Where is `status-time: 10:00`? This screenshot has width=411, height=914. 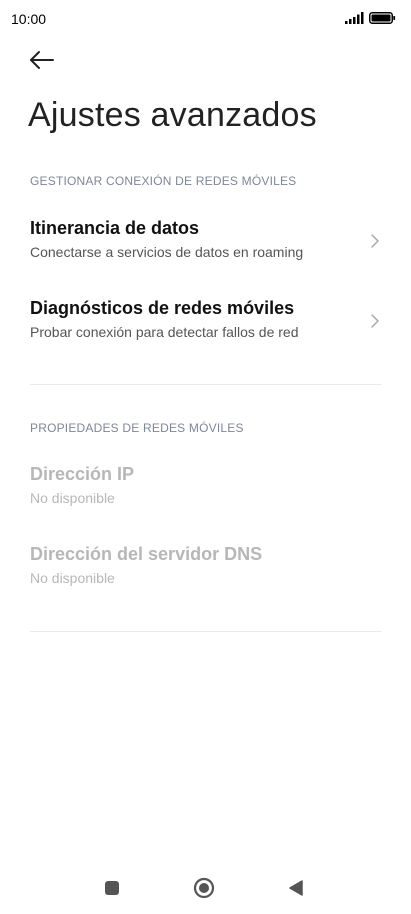
status-time: 10:00 is located at coordinates (29, 19).